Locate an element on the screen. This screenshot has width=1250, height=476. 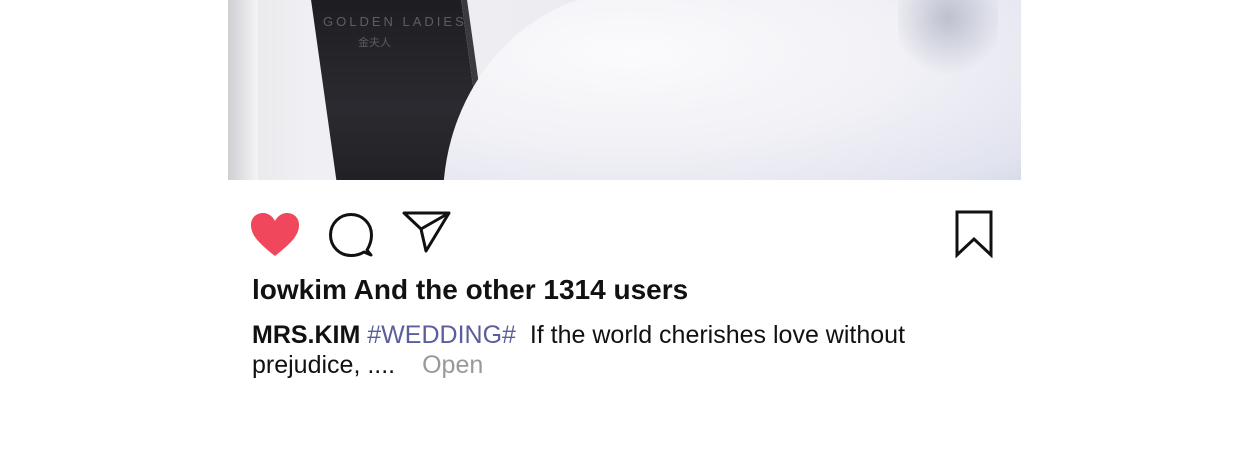
share-button is located at coordinates (427, 232).